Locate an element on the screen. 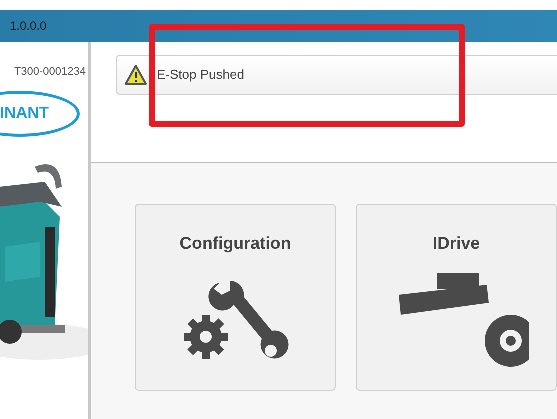  serial-number: T300-0001234 is located at coordinates (50, 72).